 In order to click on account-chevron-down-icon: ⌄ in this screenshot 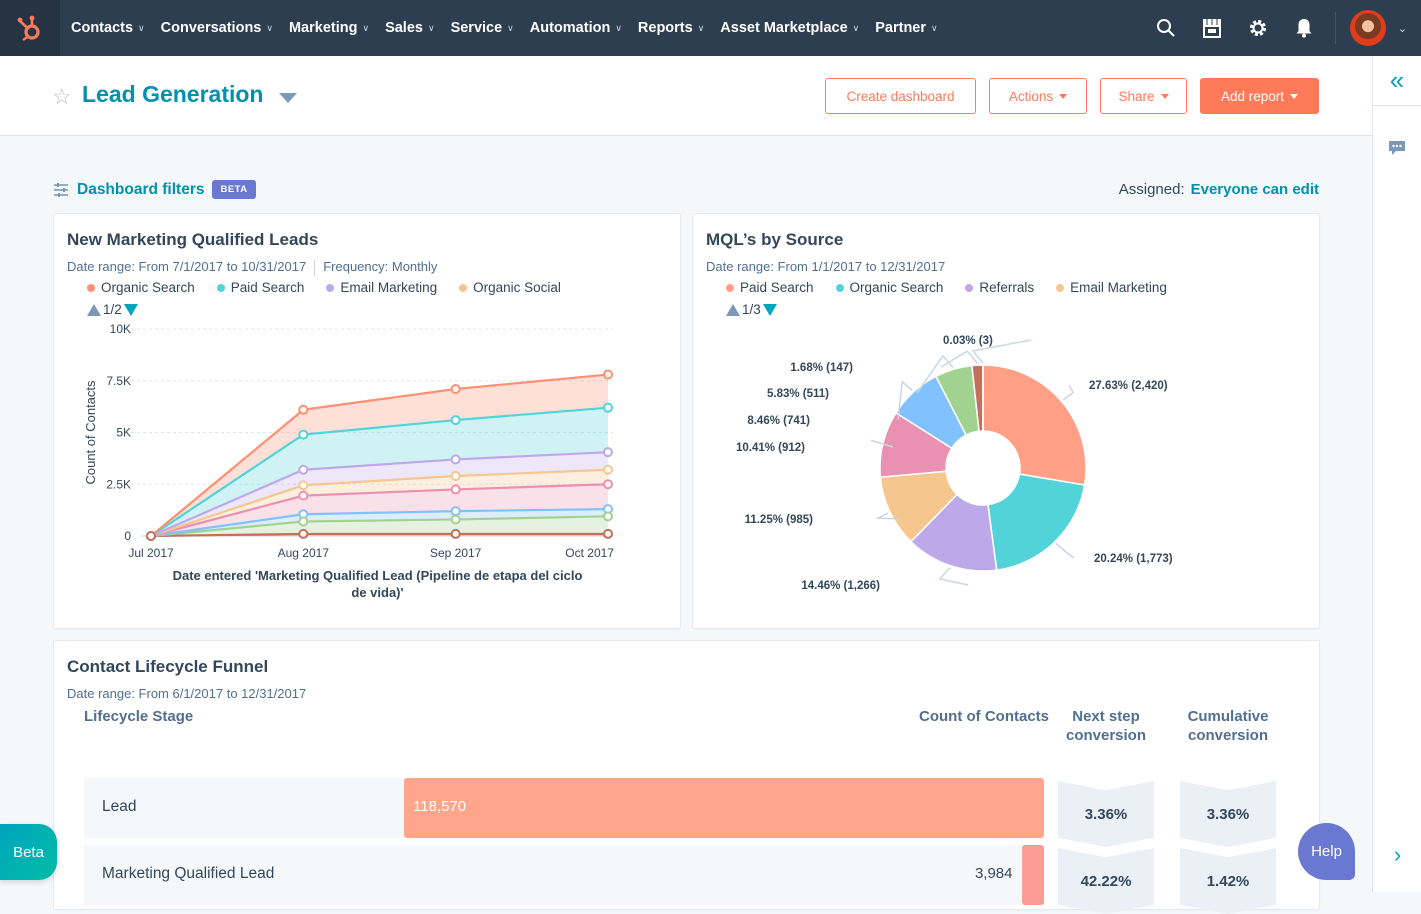, I will do `click(1402, 28)`.